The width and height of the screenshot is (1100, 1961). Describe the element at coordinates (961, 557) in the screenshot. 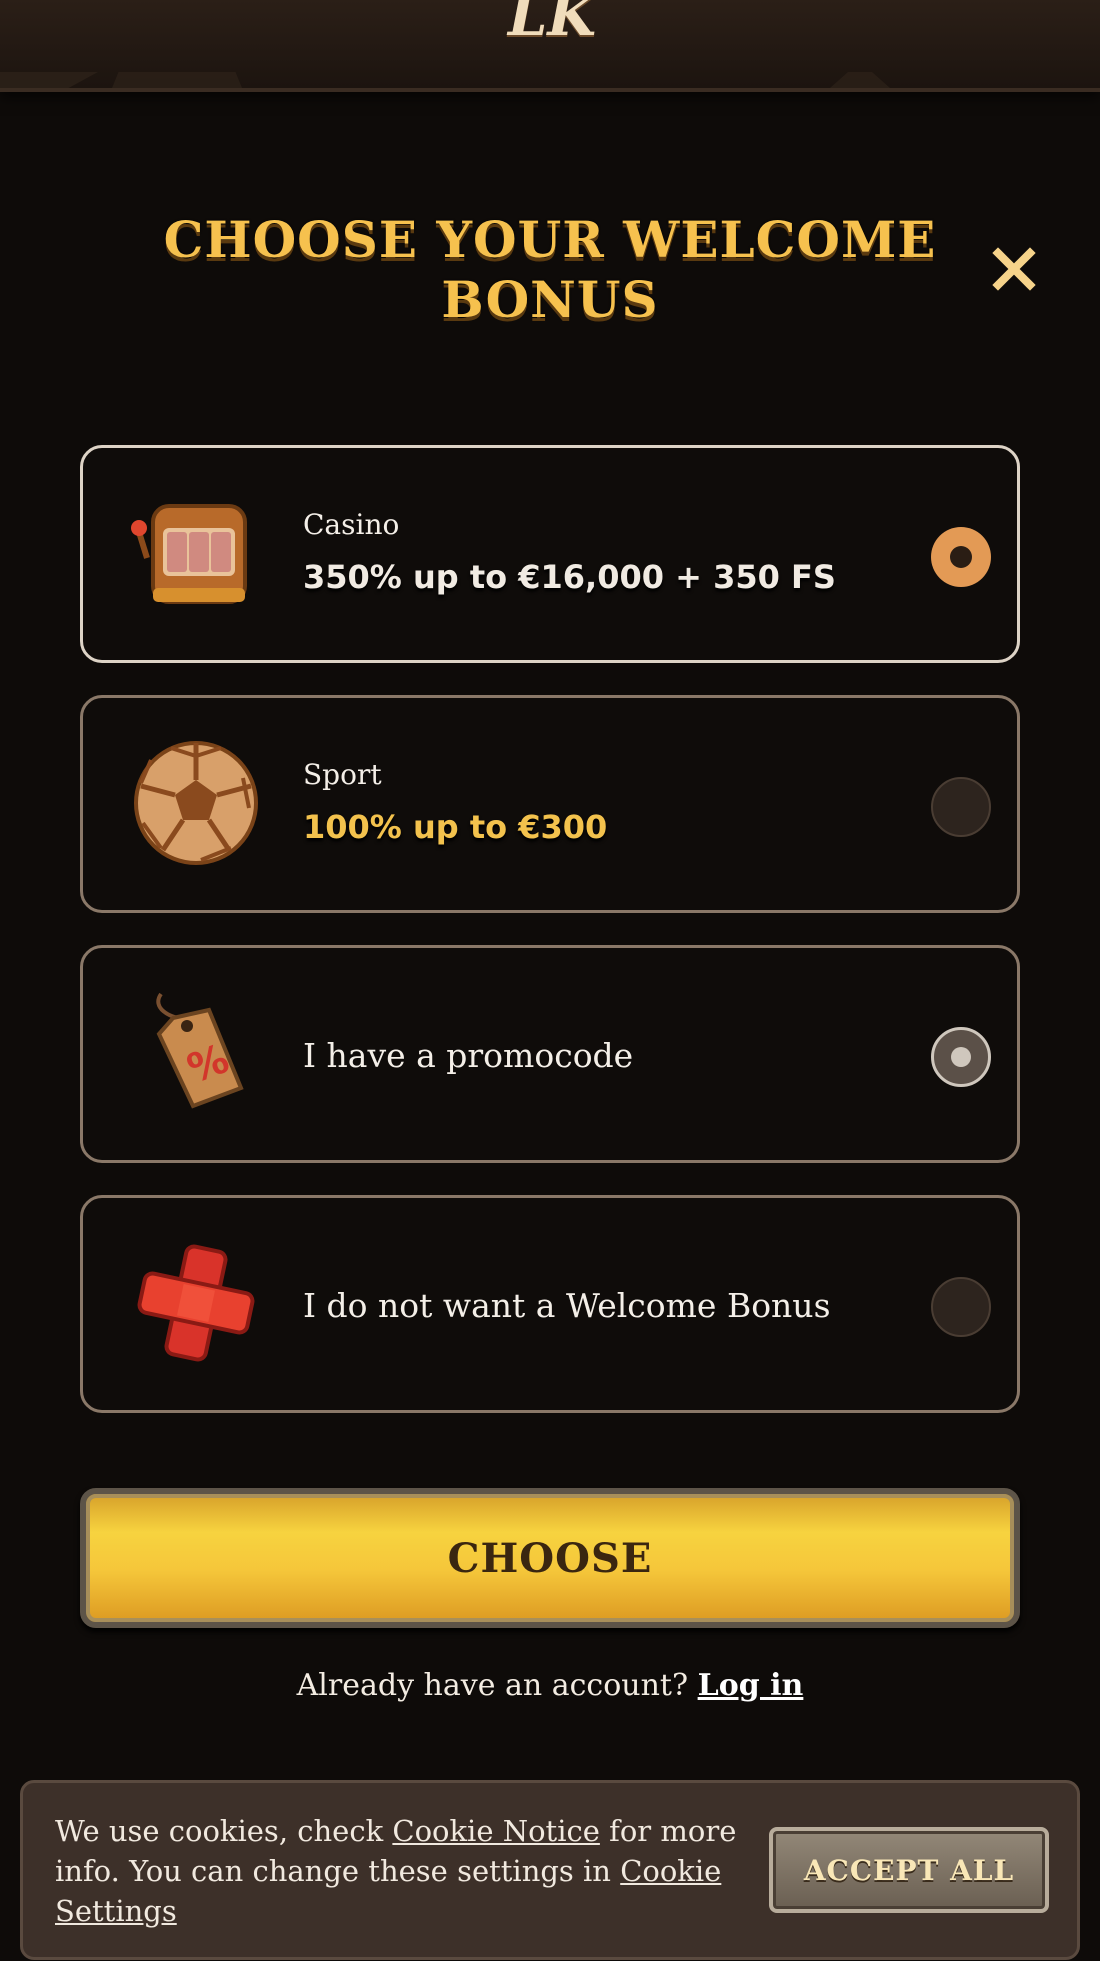

I see `radio-button-selected` at that location.